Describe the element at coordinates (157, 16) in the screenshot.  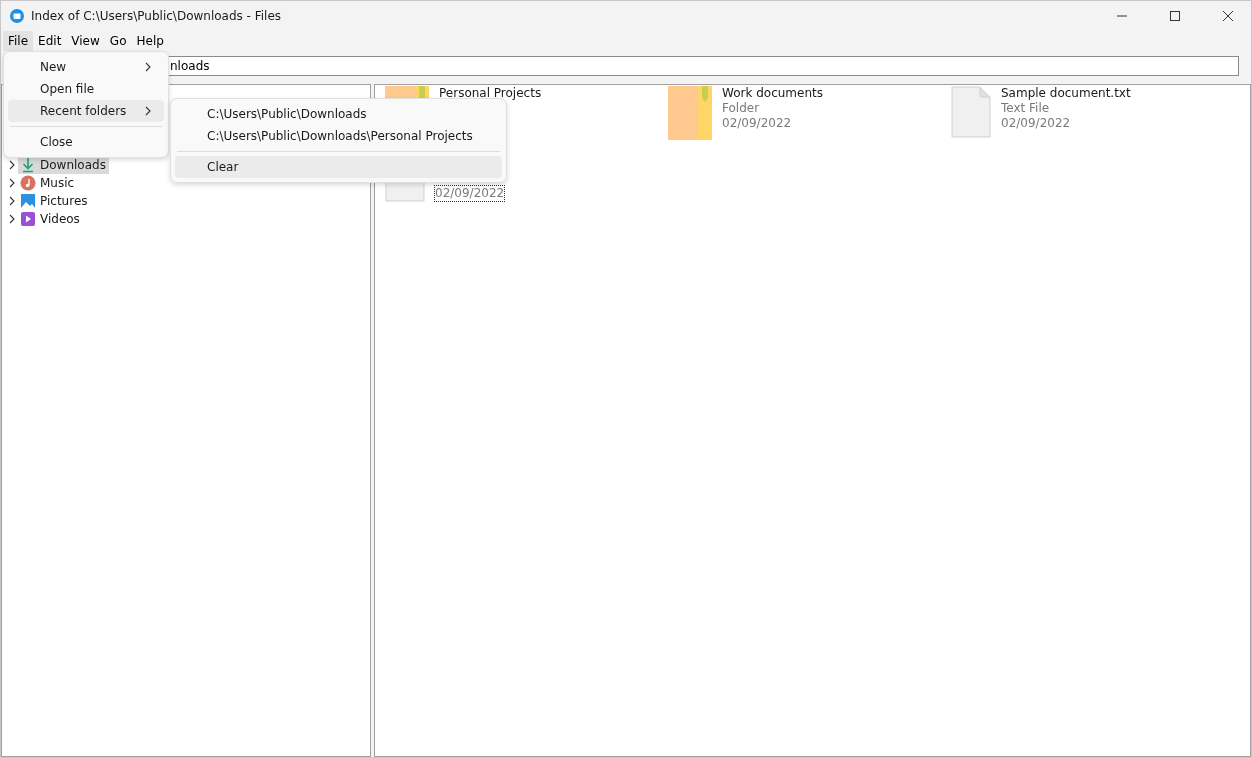
I see `window-title: Index of C:\Users\Public\Downloads - Files` at that location.